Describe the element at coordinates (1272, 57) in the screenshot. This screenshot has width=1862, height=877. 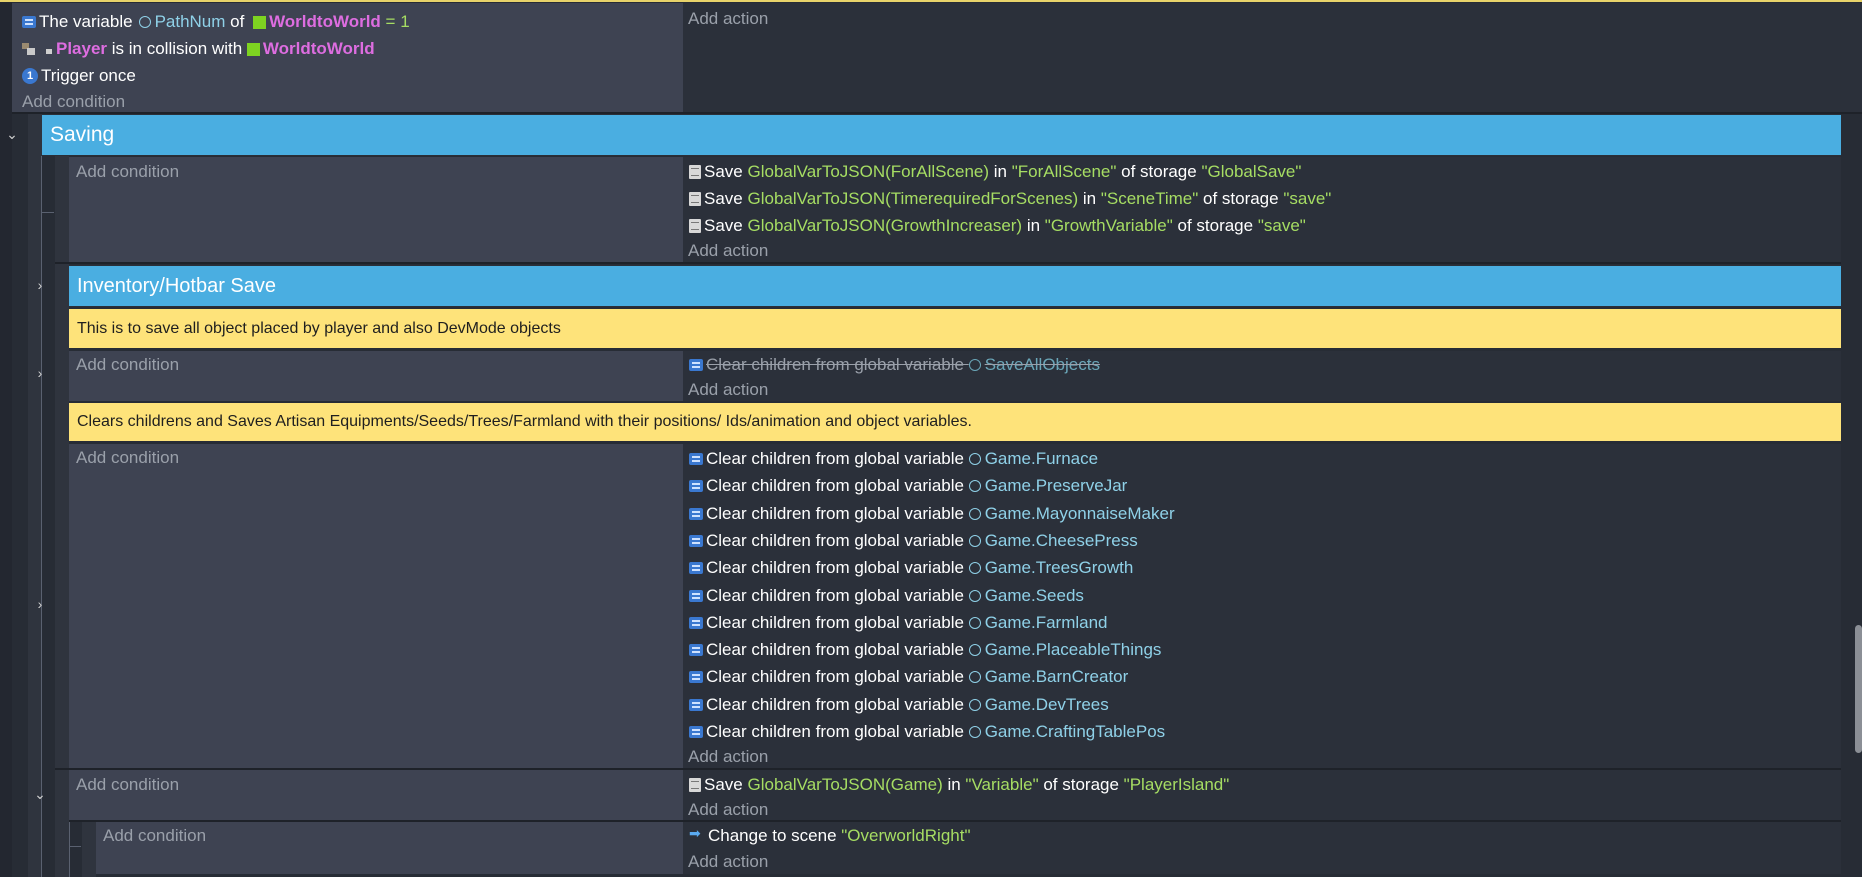
I see `event1-actions: Add action` at that location.